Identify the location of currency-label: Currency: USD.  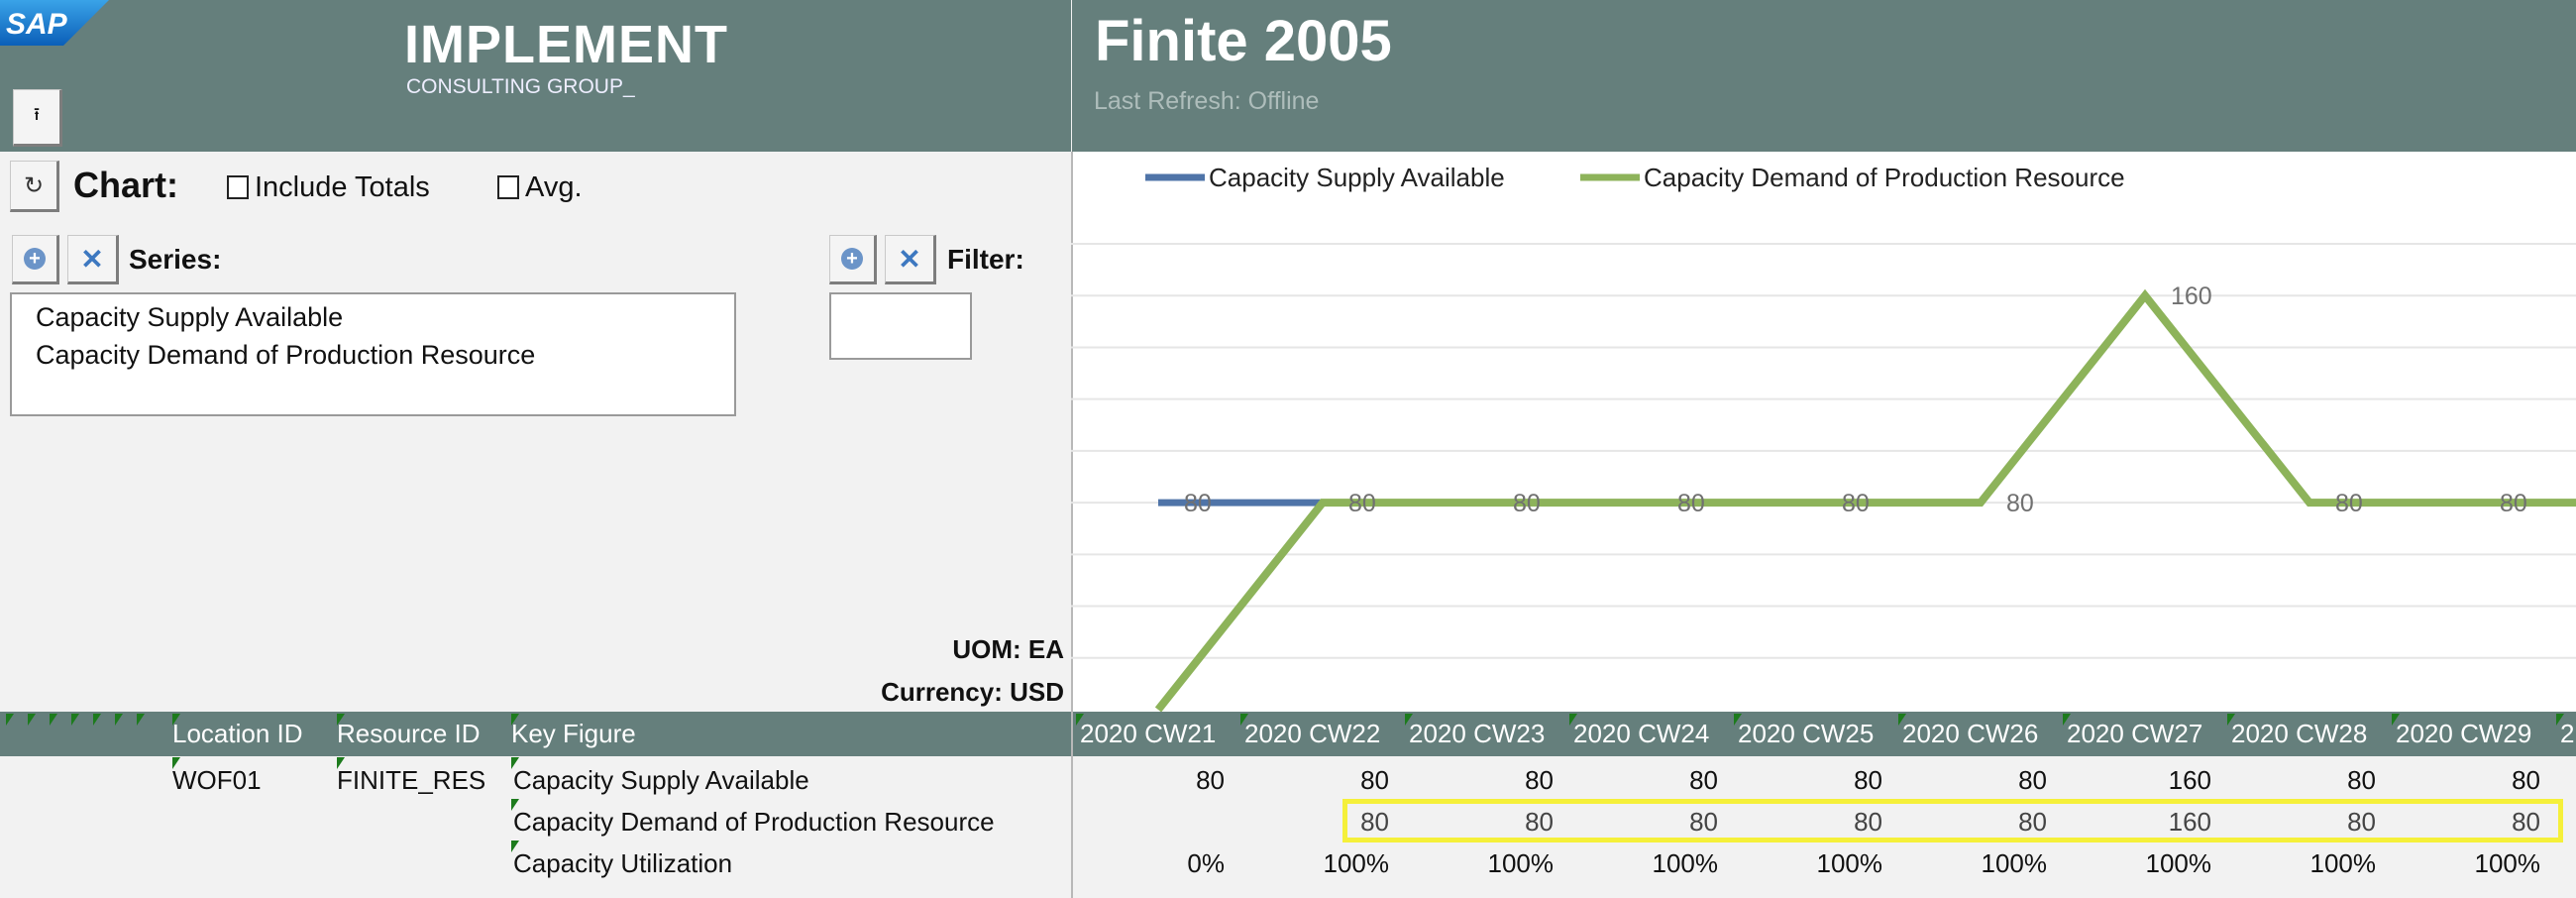
(973, 692).